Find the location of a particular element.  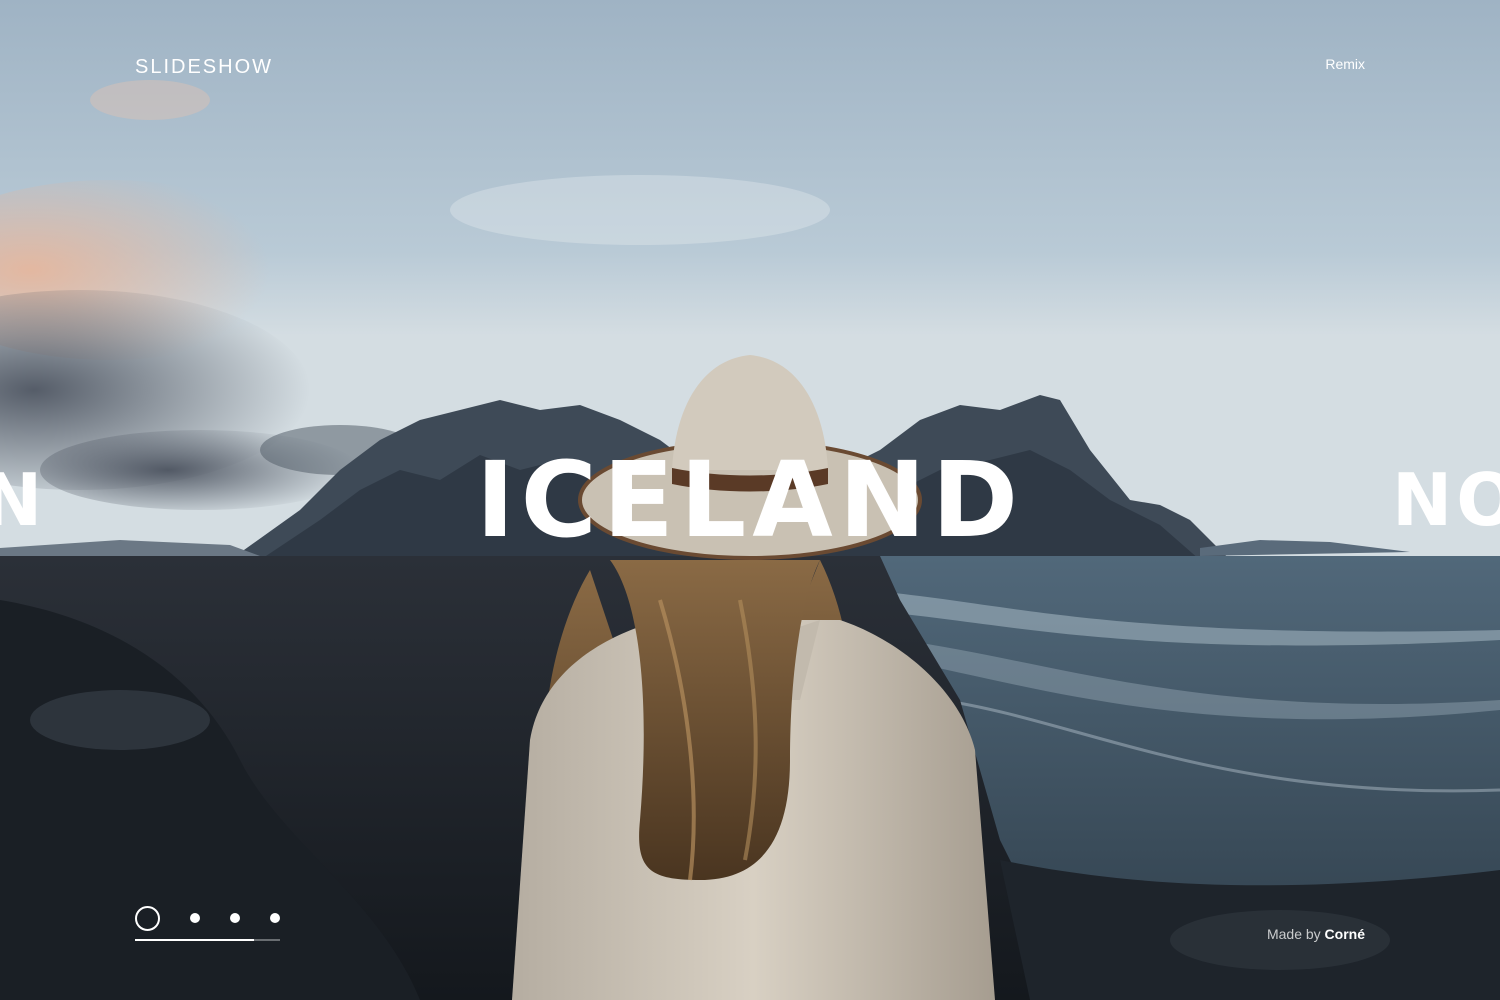

credit-prefix: Made by is located at coordinates (1293, 934).